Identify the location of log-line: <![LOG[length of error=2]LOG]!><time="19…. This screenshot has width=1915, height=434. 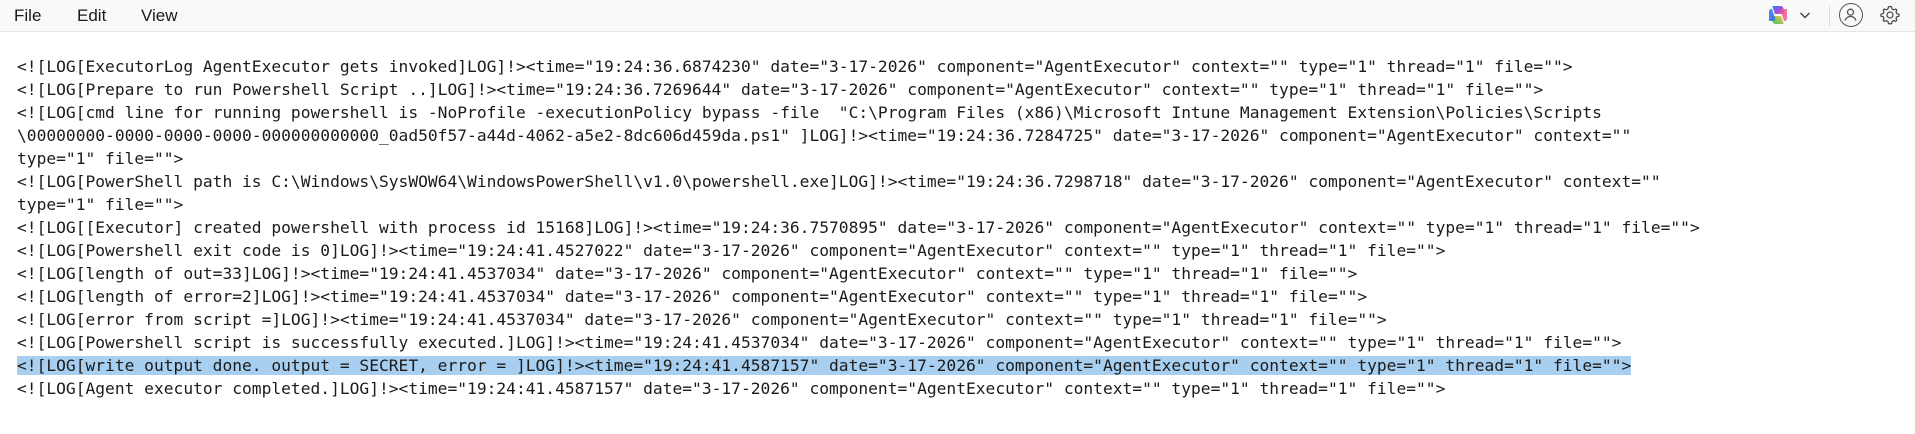
(692, 296).